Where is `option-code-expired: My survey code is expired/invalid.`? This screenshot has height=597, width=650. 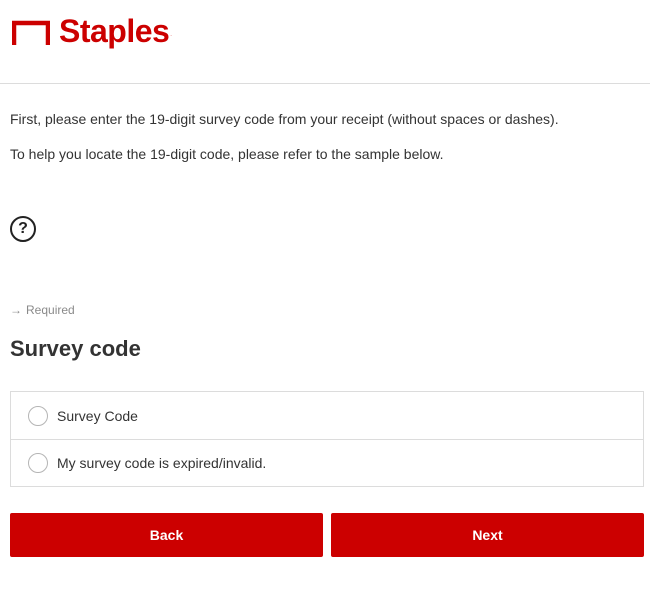
option-code-expired: My survey code is expired/invalid. is located at coordinates (327, 462).